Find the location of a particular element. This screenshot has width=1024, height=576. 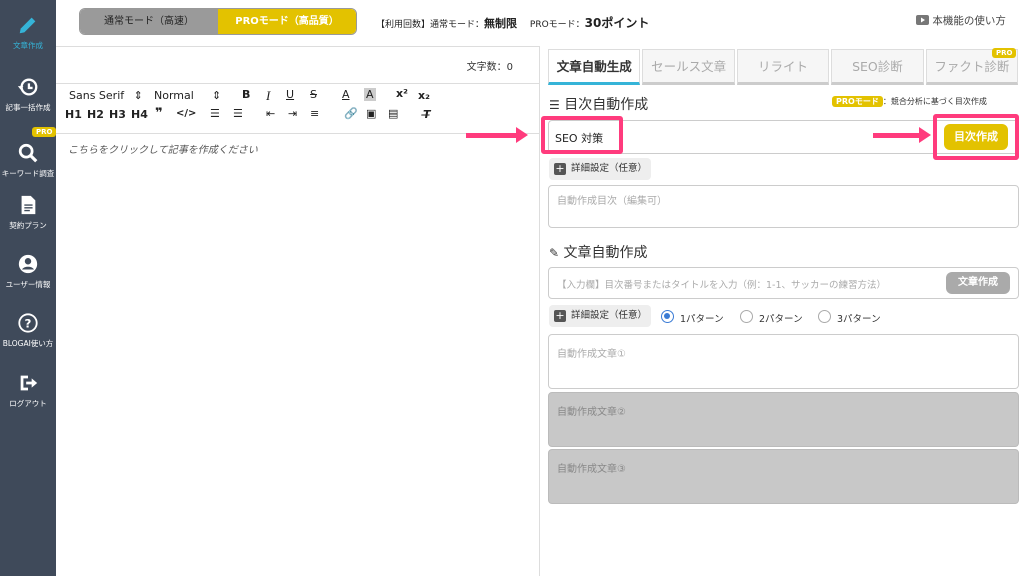

sidebar-item-label: 文章作成 is located at coordinates (28, 45).